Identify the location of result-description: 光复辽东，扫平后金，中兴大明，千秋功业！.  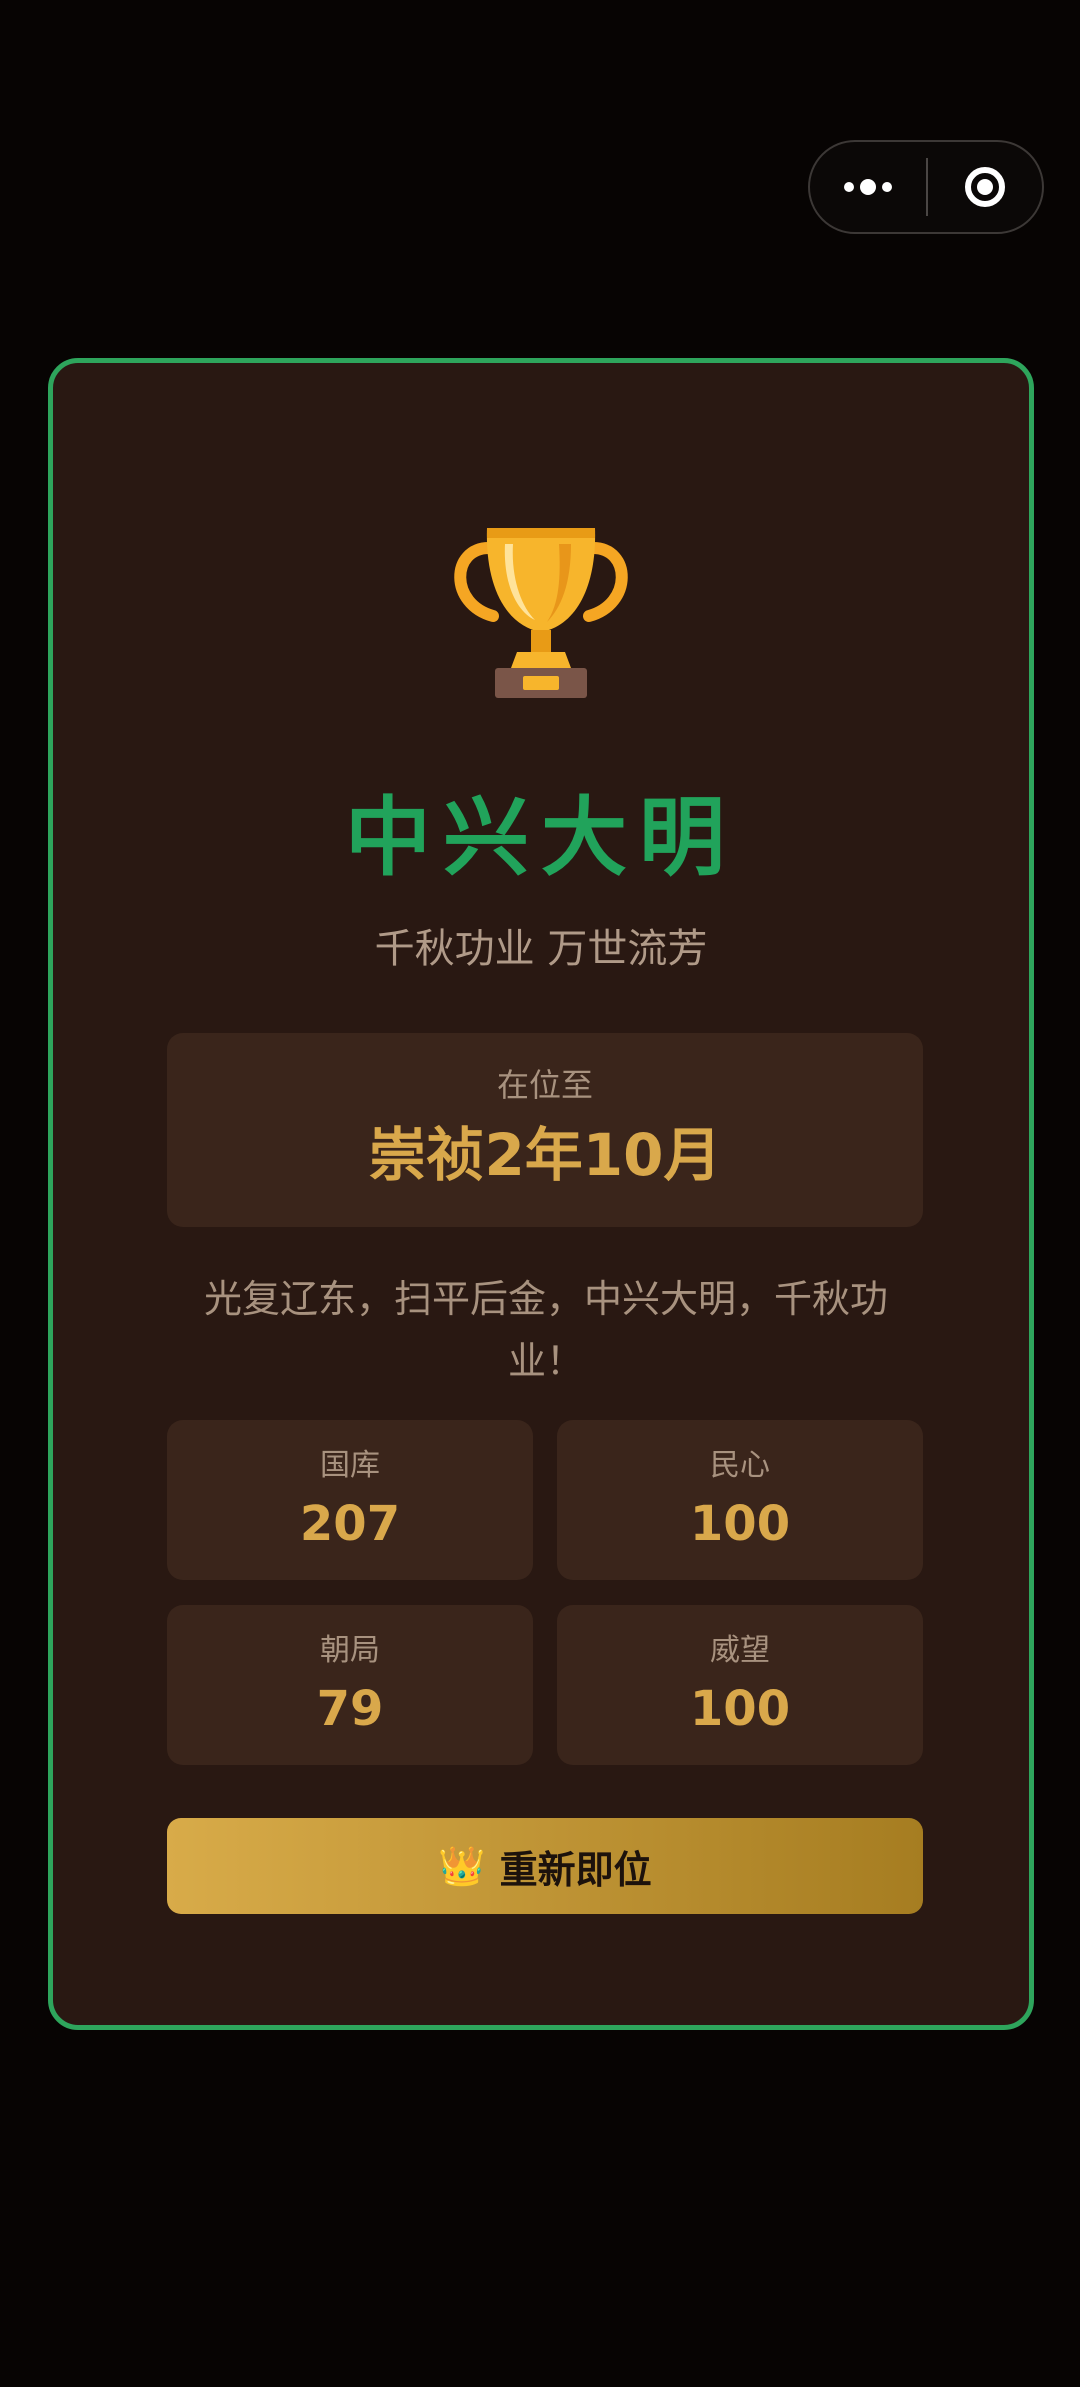
(545, 1330).